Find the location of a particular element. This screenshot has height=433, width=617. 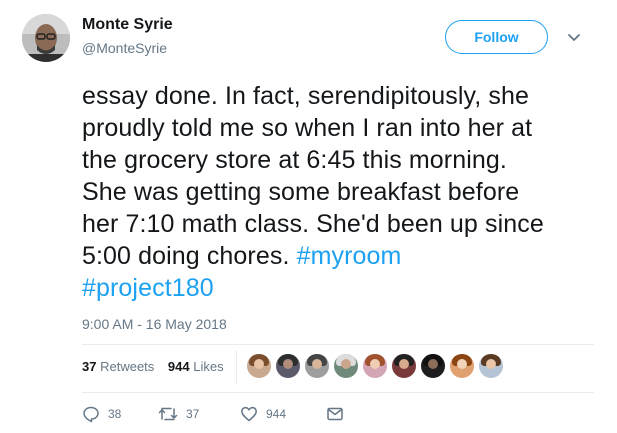

author-handle: @MonteSyrie is located at coordinates (124, 48).